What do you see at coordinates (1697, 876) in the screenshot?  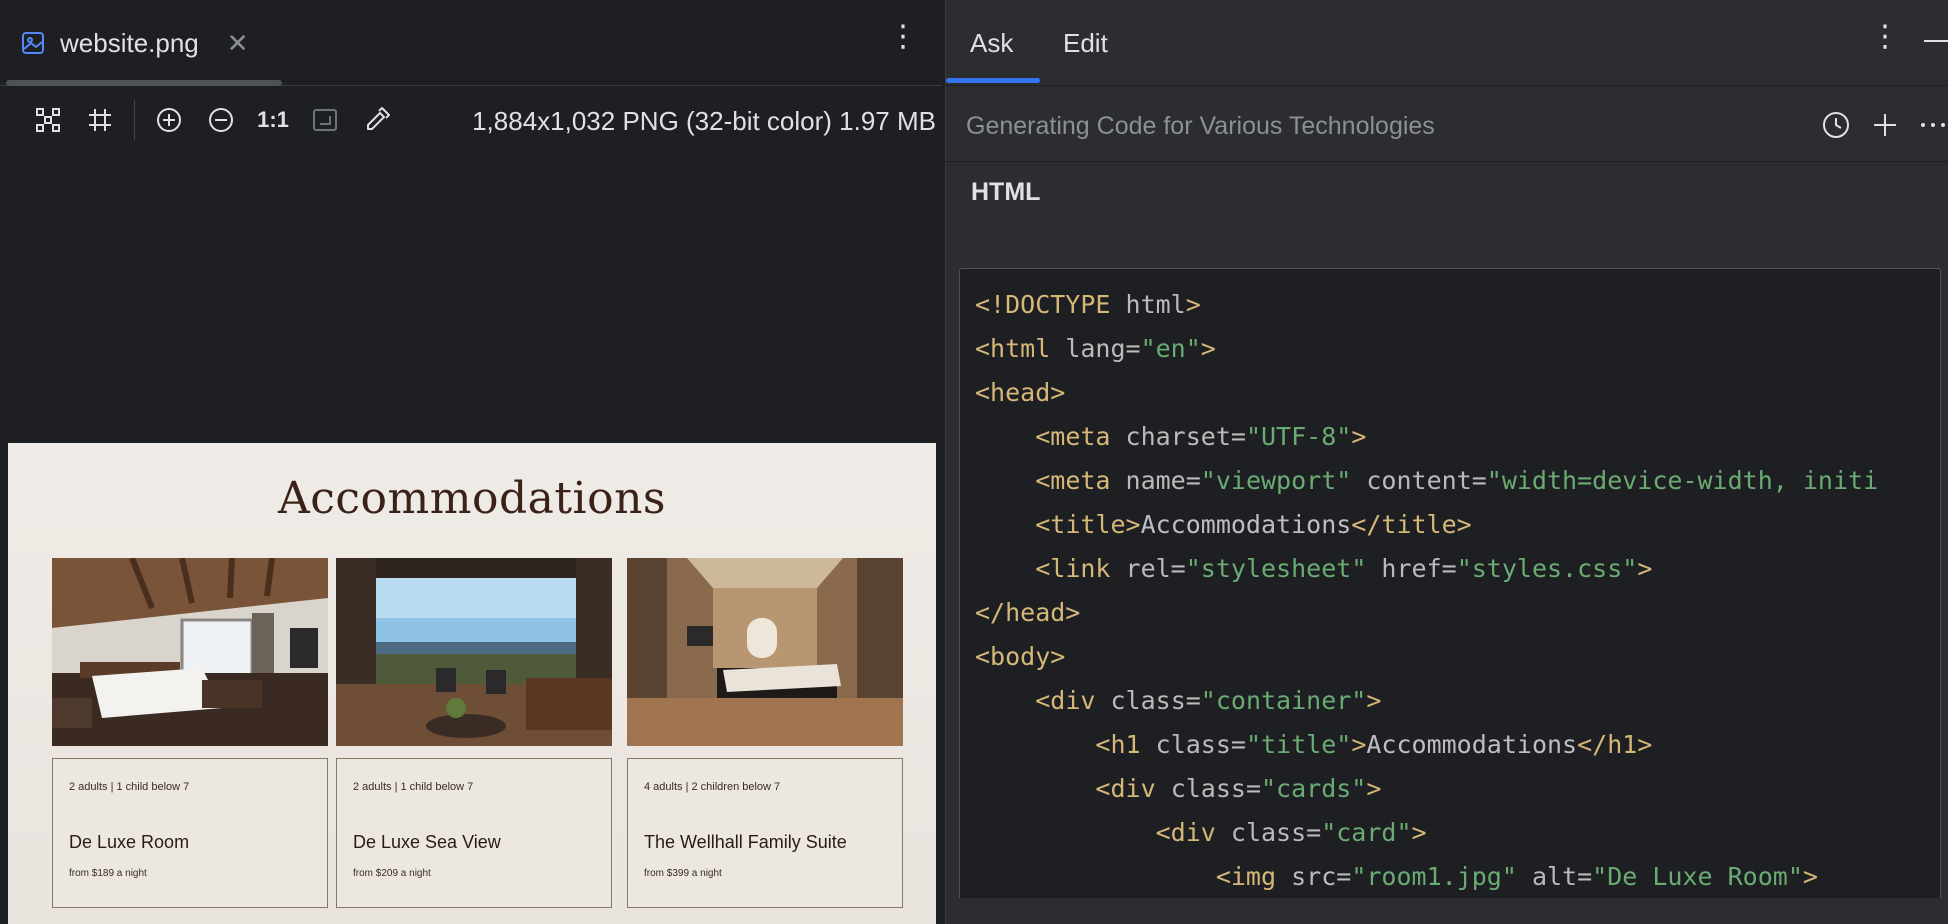 I see `code-token: "De Luxe Room"` at bounding box center [1697, 876].